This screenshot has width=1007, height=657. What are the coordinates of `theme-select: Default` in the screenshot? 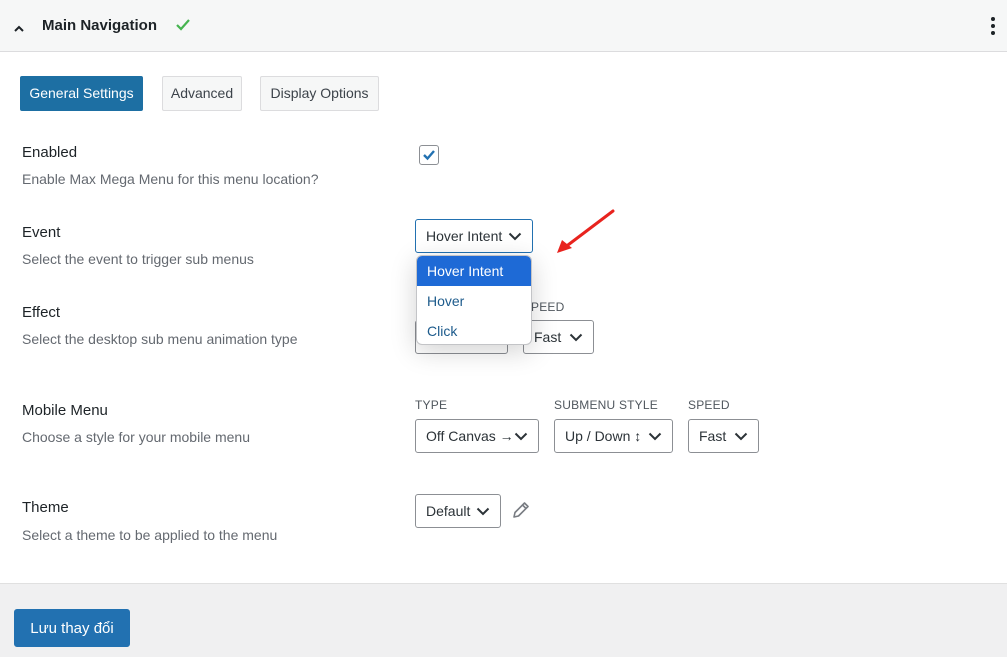 It's located at (458, 511).